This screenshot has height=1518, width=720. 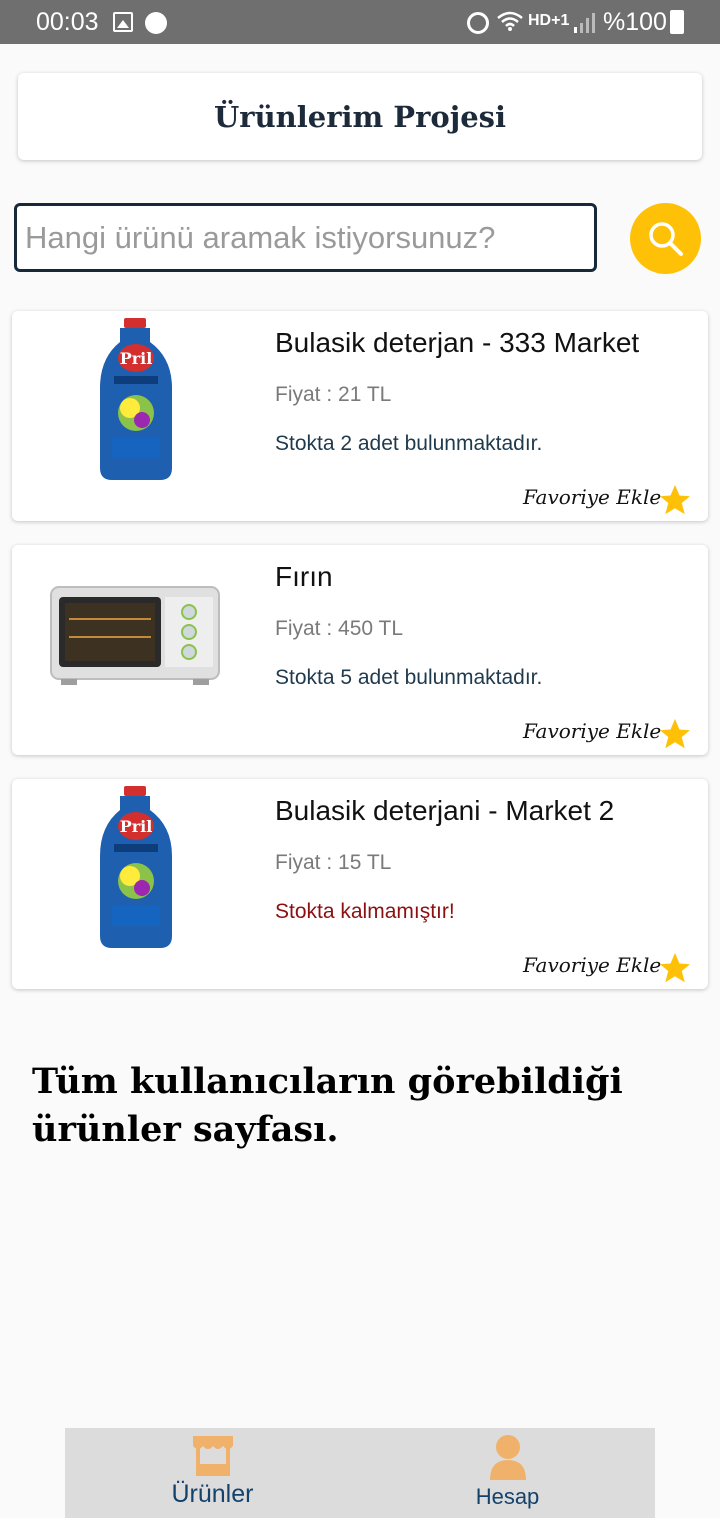 What do you see at coordinates (510, 21) in the screenshot?
I see `wifi-icon` at bounding box center [510, 21].